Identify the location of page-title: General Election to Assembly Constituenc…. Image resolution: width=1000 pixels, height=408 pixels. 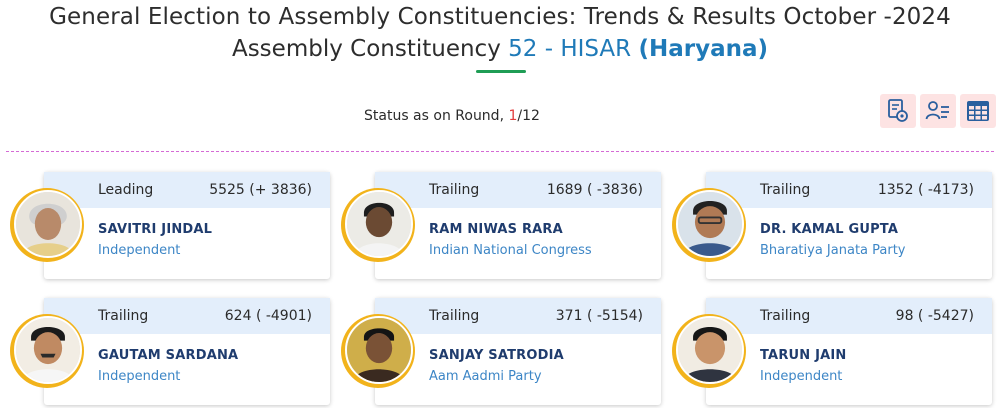
(500, 17).